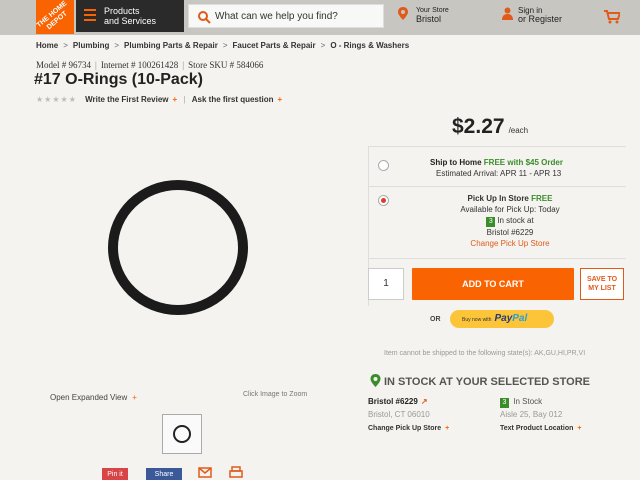 The height and width of the screenshot is (480, 640). I want to click on external-link-icon: ↗, so click(424, 401).